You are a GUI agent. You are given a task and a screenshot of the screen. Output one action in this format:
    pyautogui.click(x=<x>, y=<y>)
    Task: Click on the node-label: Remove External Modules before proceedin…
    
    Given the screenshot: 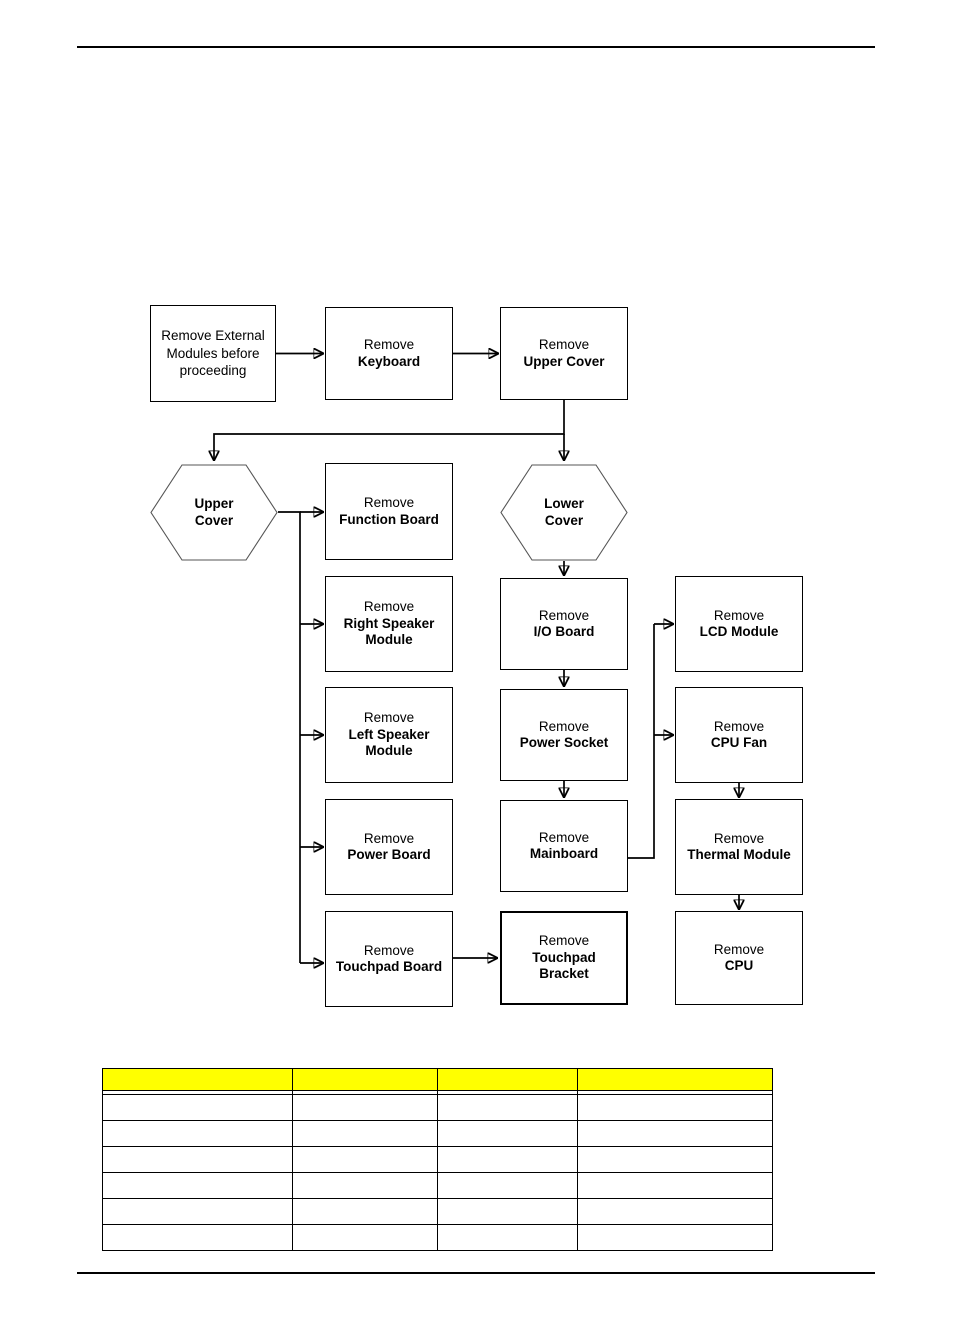 What is the action you would take?
    pyautogui.click(x=213, y=353)
    